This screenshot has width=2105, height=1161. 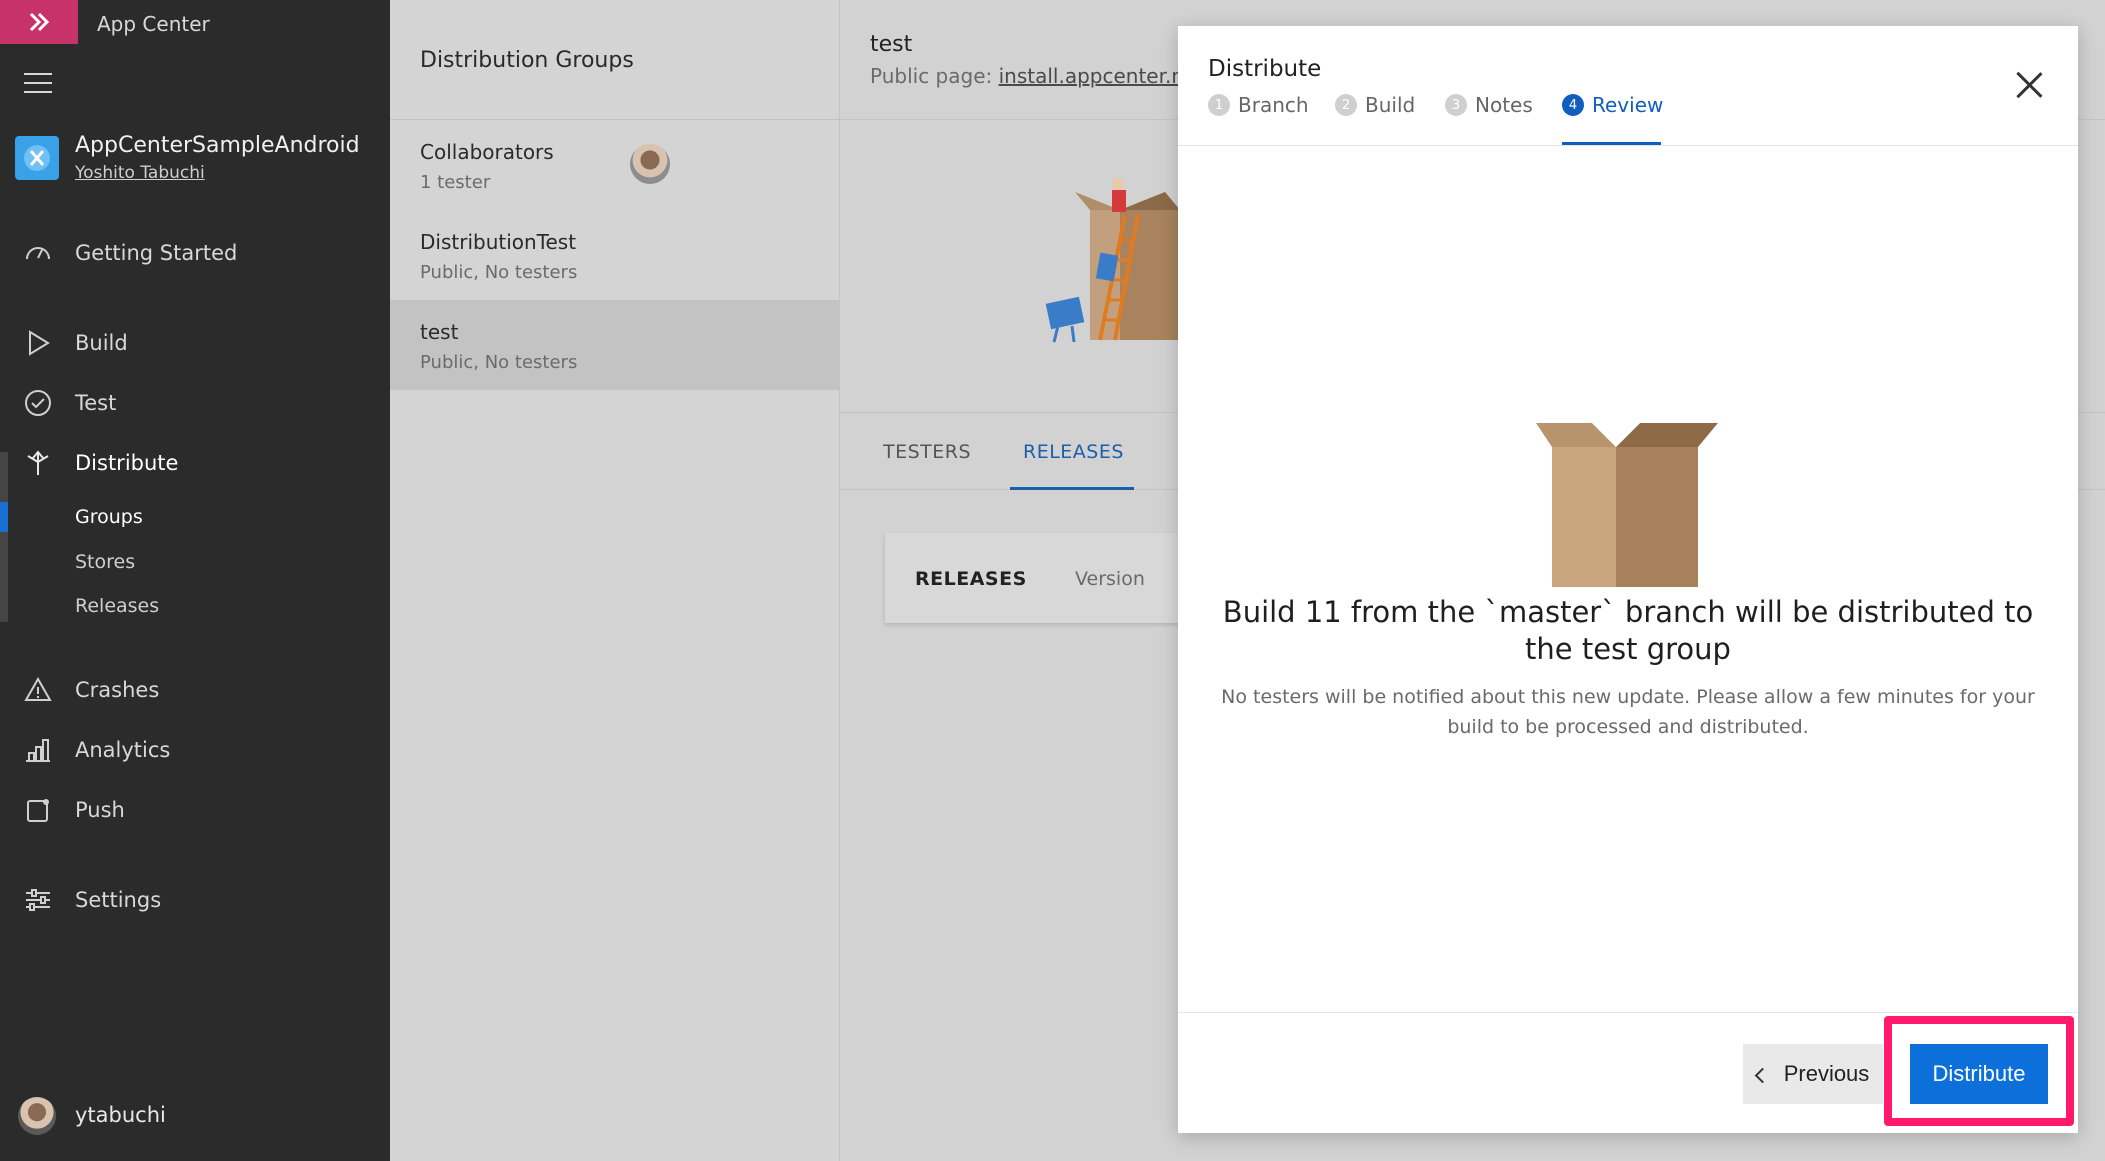 I want to click on step-build: 2 Build, so click(x=1375, y=105).